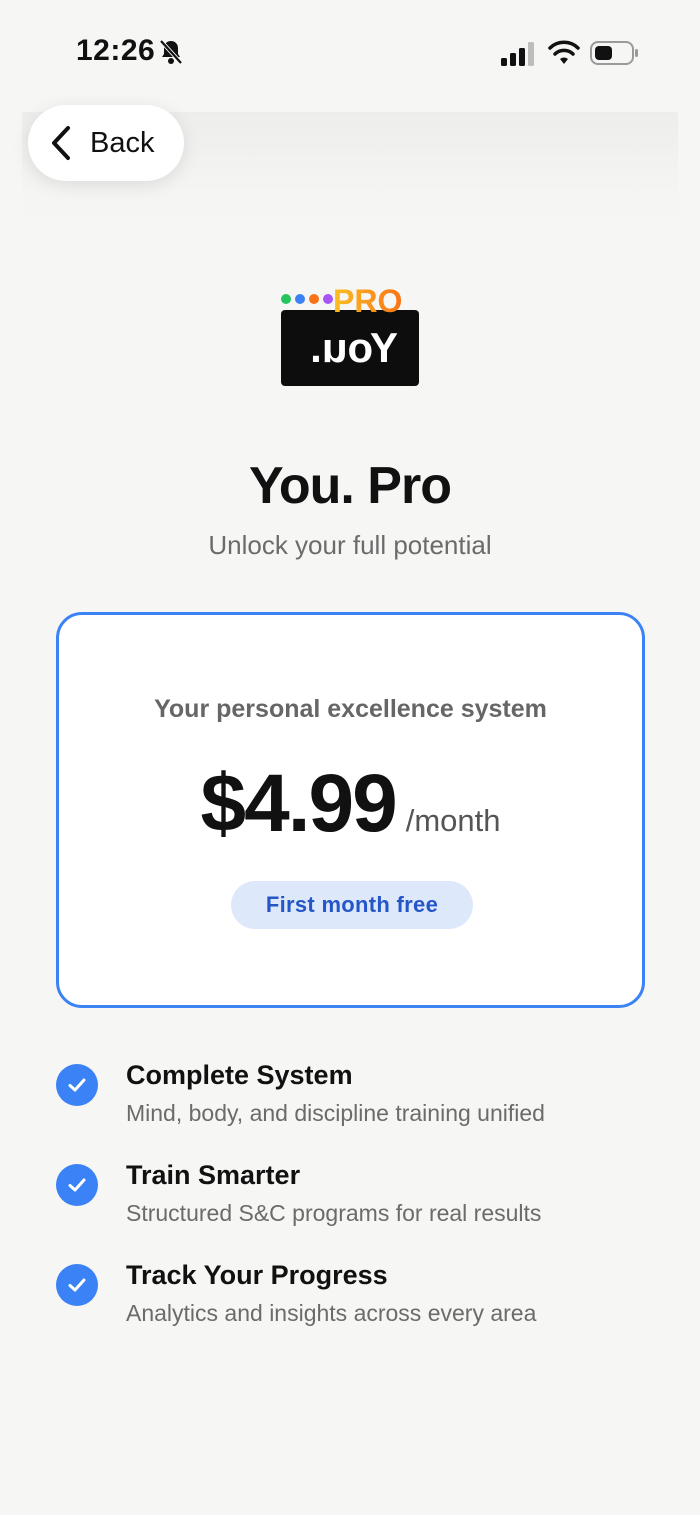  What do you see at coordinates (171, 52) in the screenshot?
I see `bell-slash-icon` at bounding box center [171, 52].